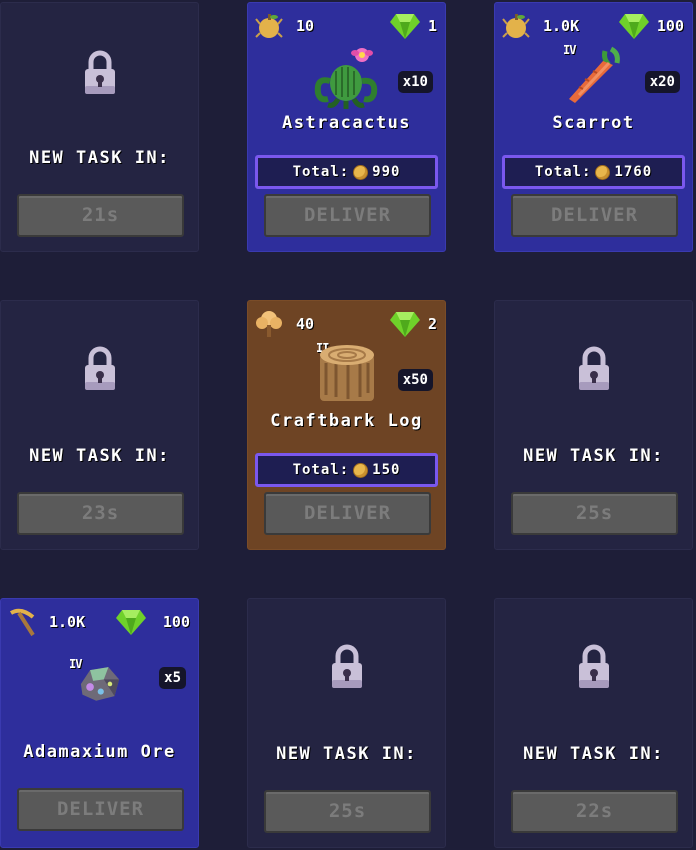 This screenshot has height=850, width=696. I want to click on resource-value: 10, so click(305, 26).